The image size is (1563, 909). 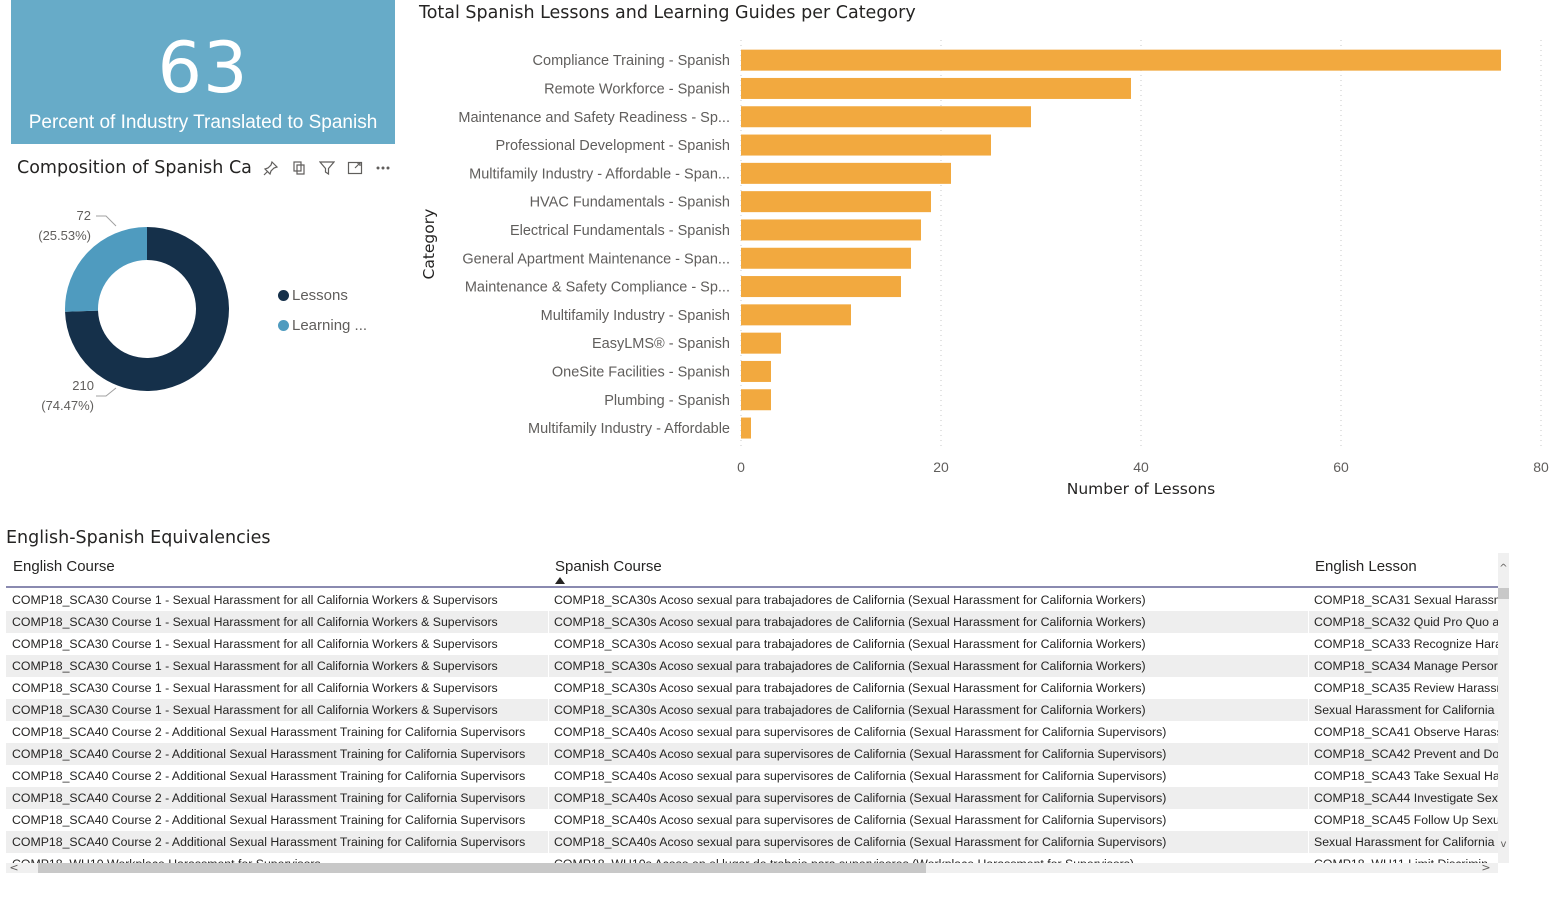 I want to click on column-header-english-course: English Course, so click(x=64, y=566).